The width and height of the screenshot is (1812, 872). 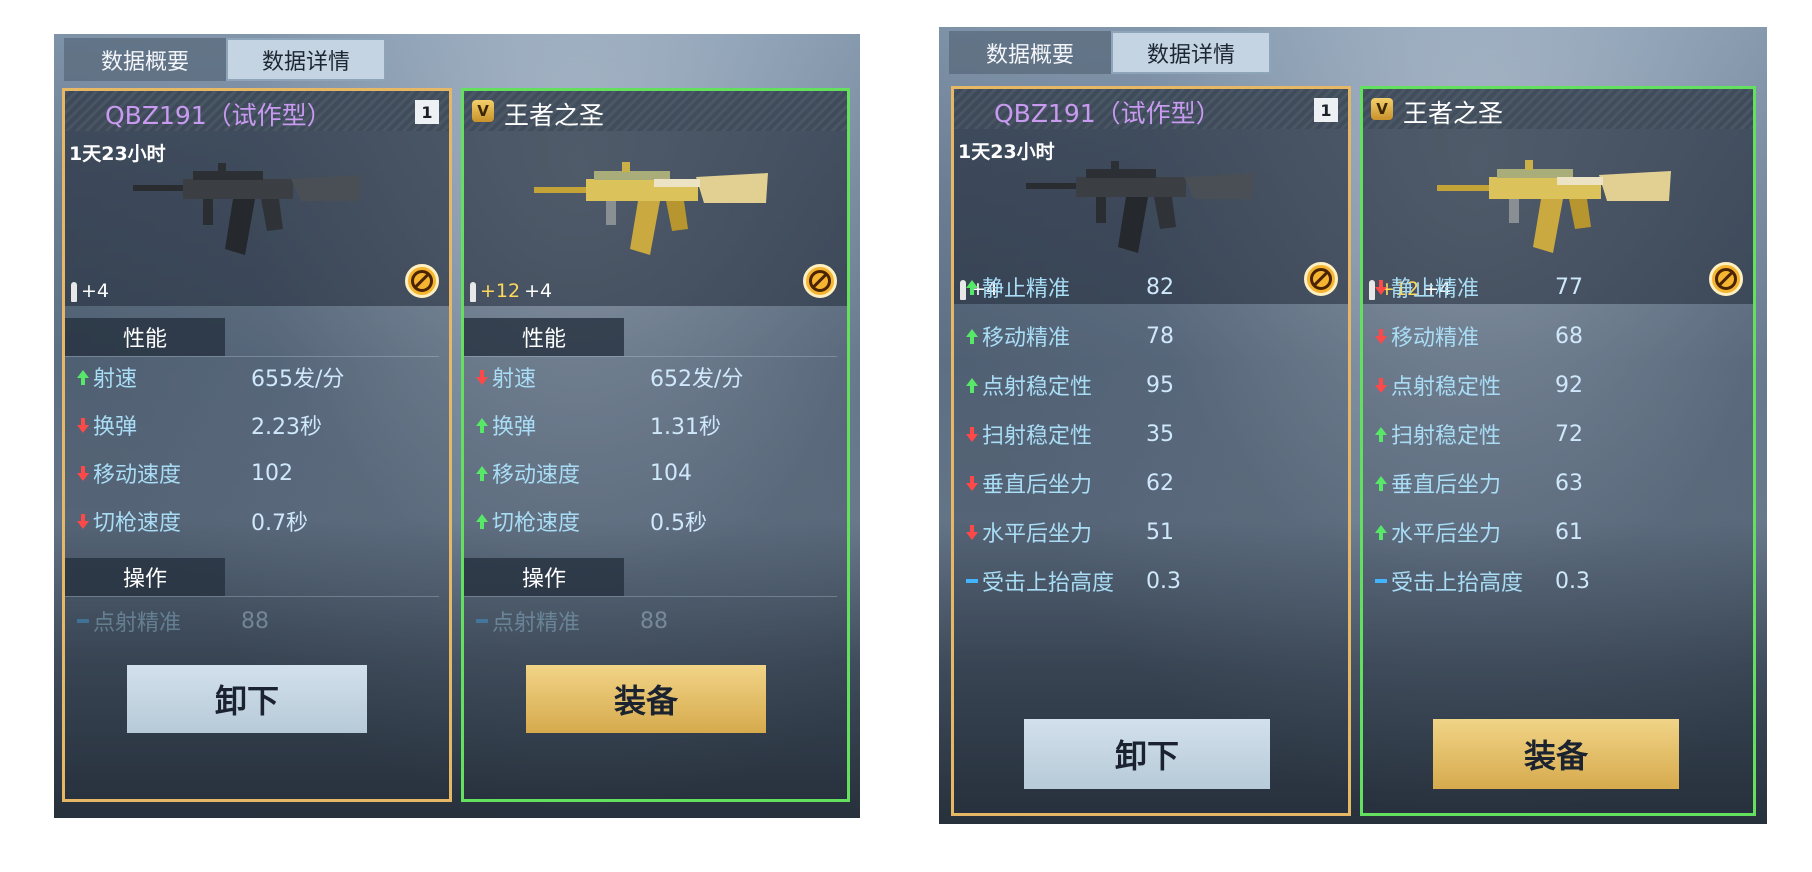 What do you see at coordinates (1160, 483) in the screenshot?
I see `stat-value: 62` at bounding box center [1160, 483].